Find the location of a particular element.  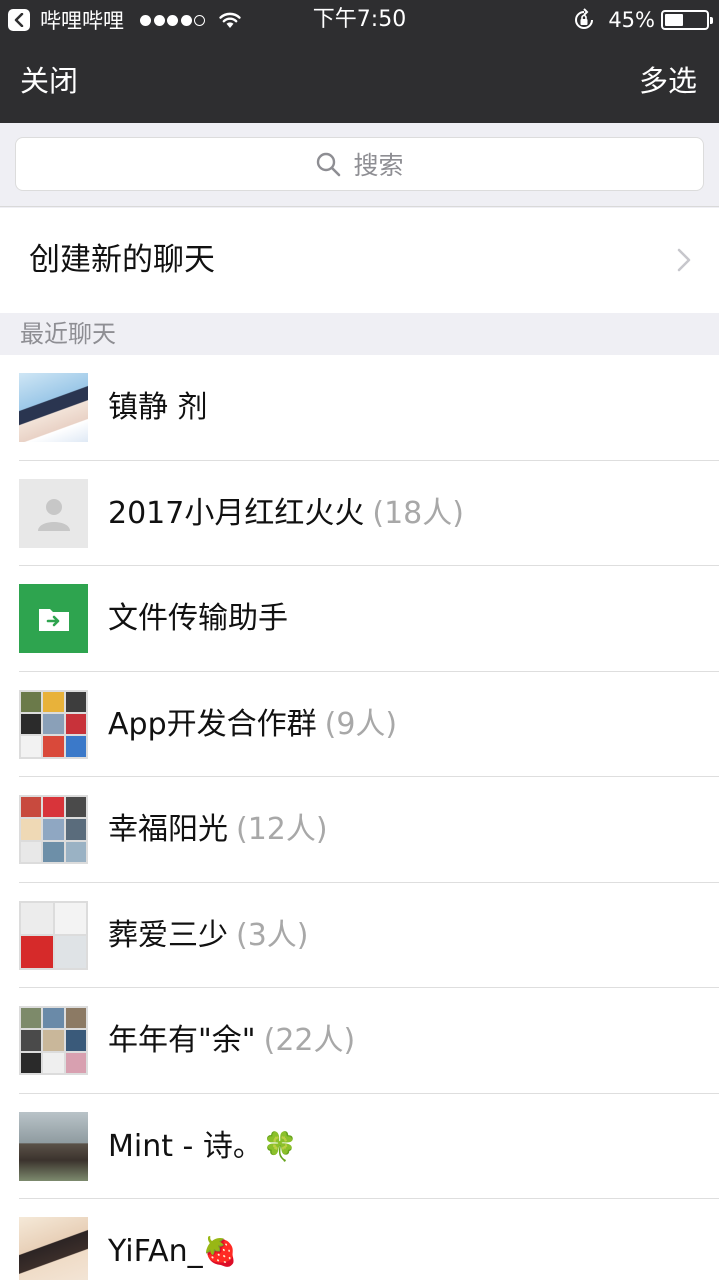

chat-row: YiFAn_🍓 is located at coordinates (359, 1239).